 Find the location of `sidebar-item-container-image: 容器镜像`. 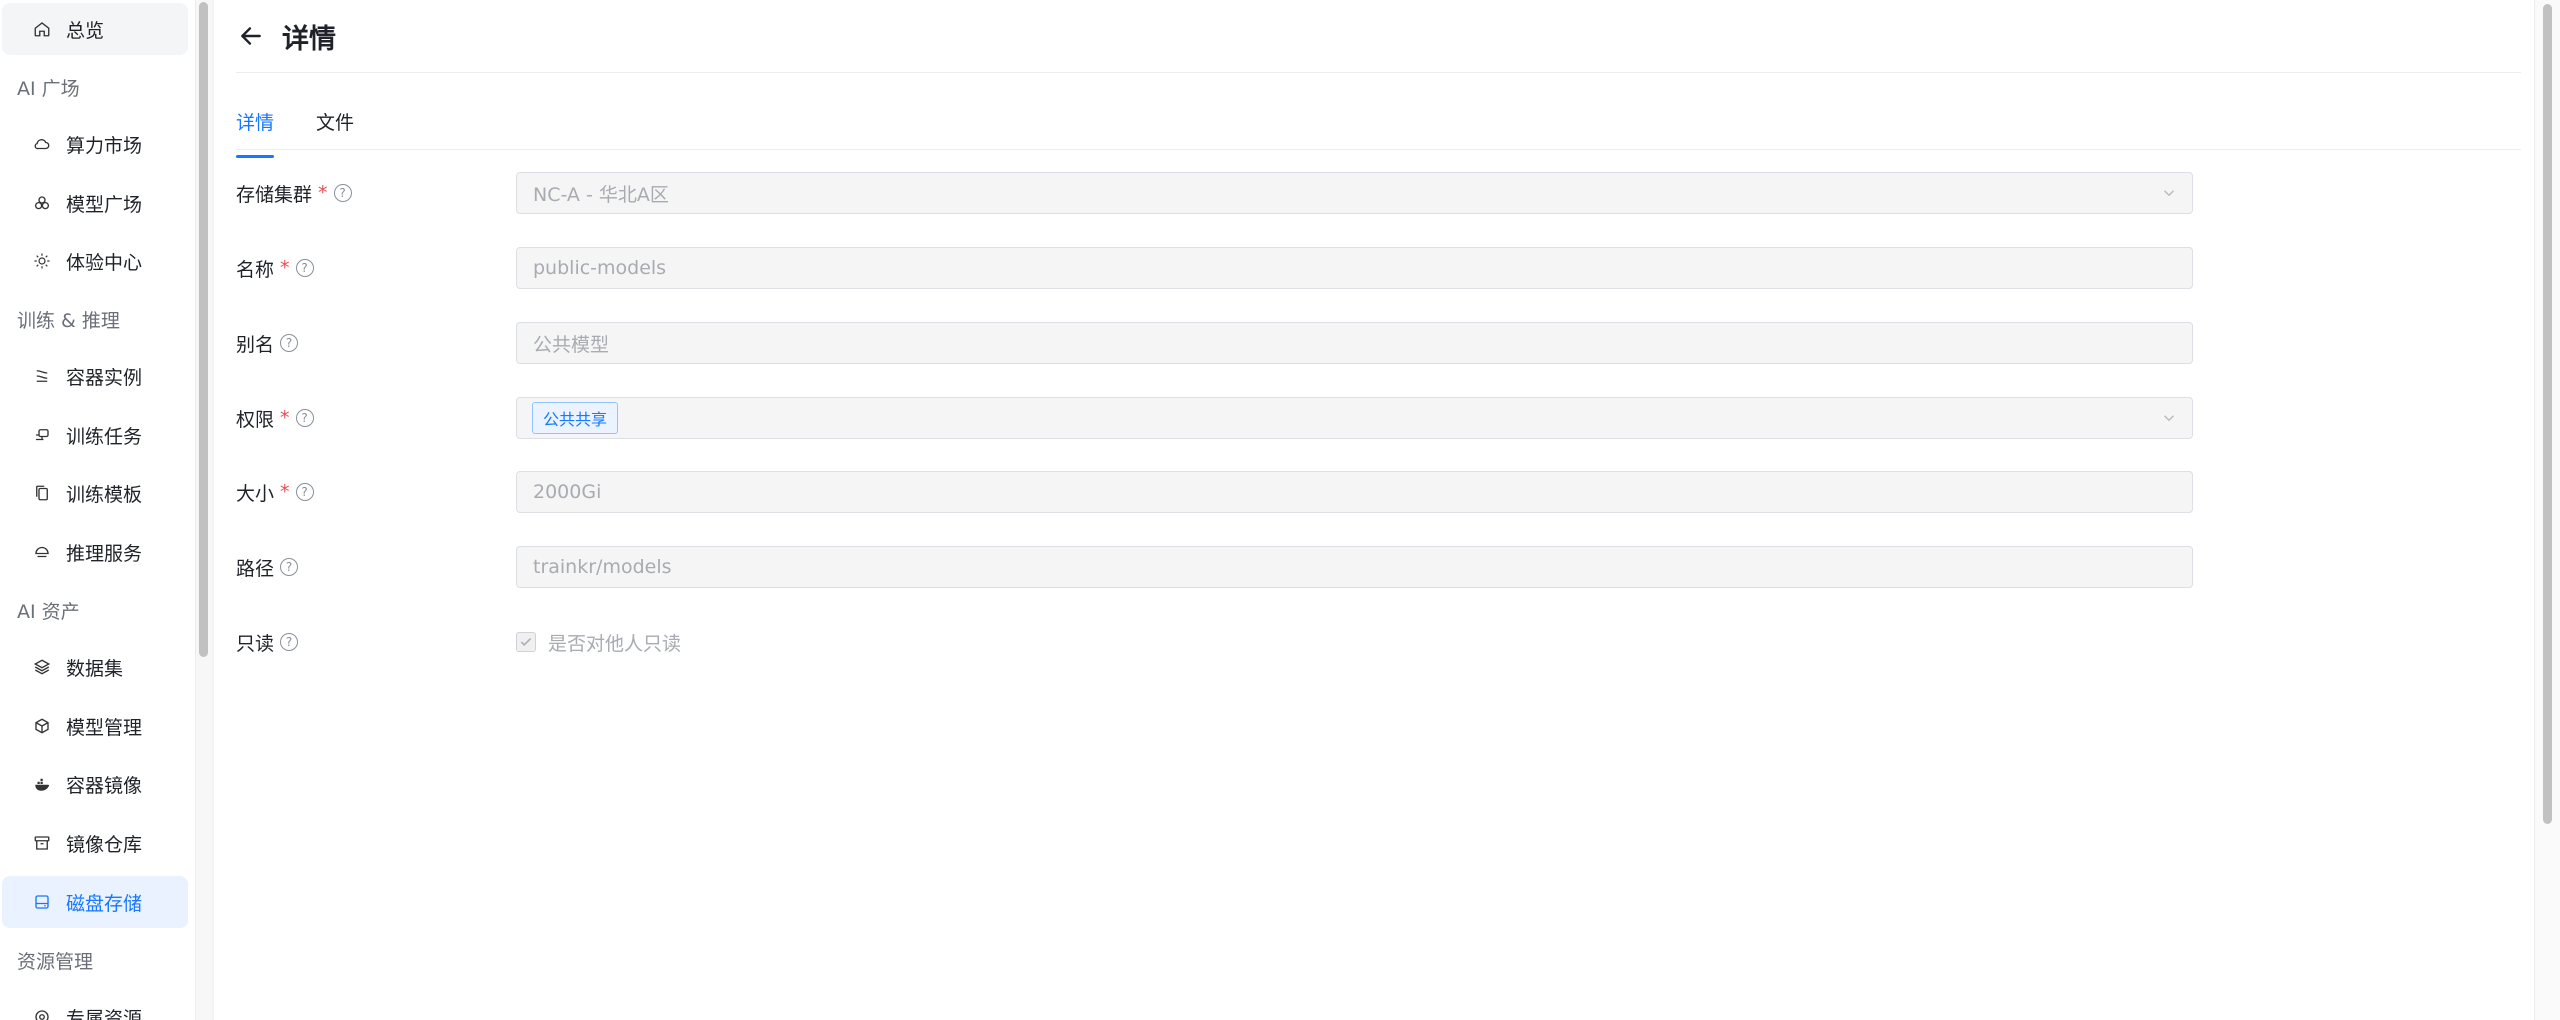

sidebar-item-container-image: 容器镜像 is located at coordinates (95, 784).